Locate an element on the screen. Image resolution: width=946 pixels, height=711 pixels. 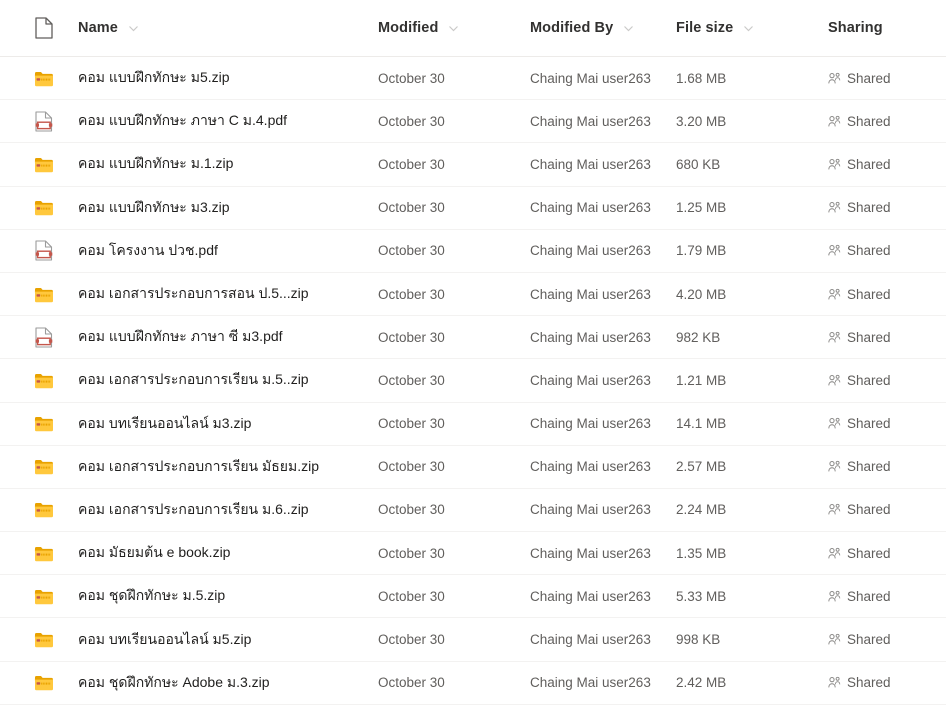
file-name-link: คอม แบบฝึกทักษะ ม.1.zip is located at coordinates (228, 164).